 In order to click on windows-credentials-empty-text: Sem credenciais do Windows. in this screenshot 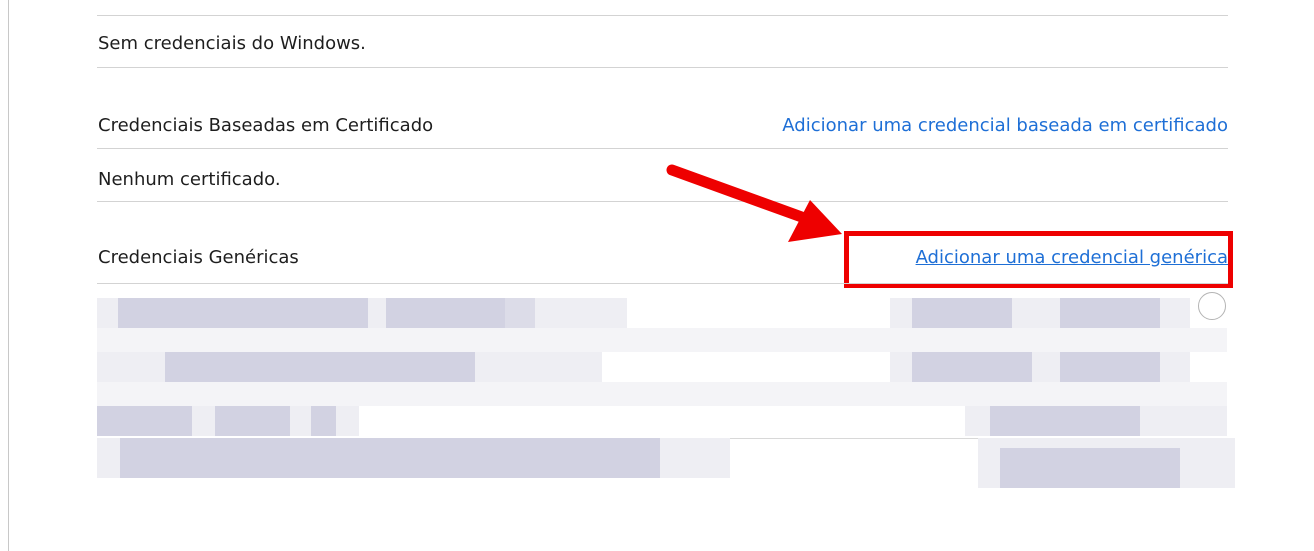, I will do `click(232, 43)`.